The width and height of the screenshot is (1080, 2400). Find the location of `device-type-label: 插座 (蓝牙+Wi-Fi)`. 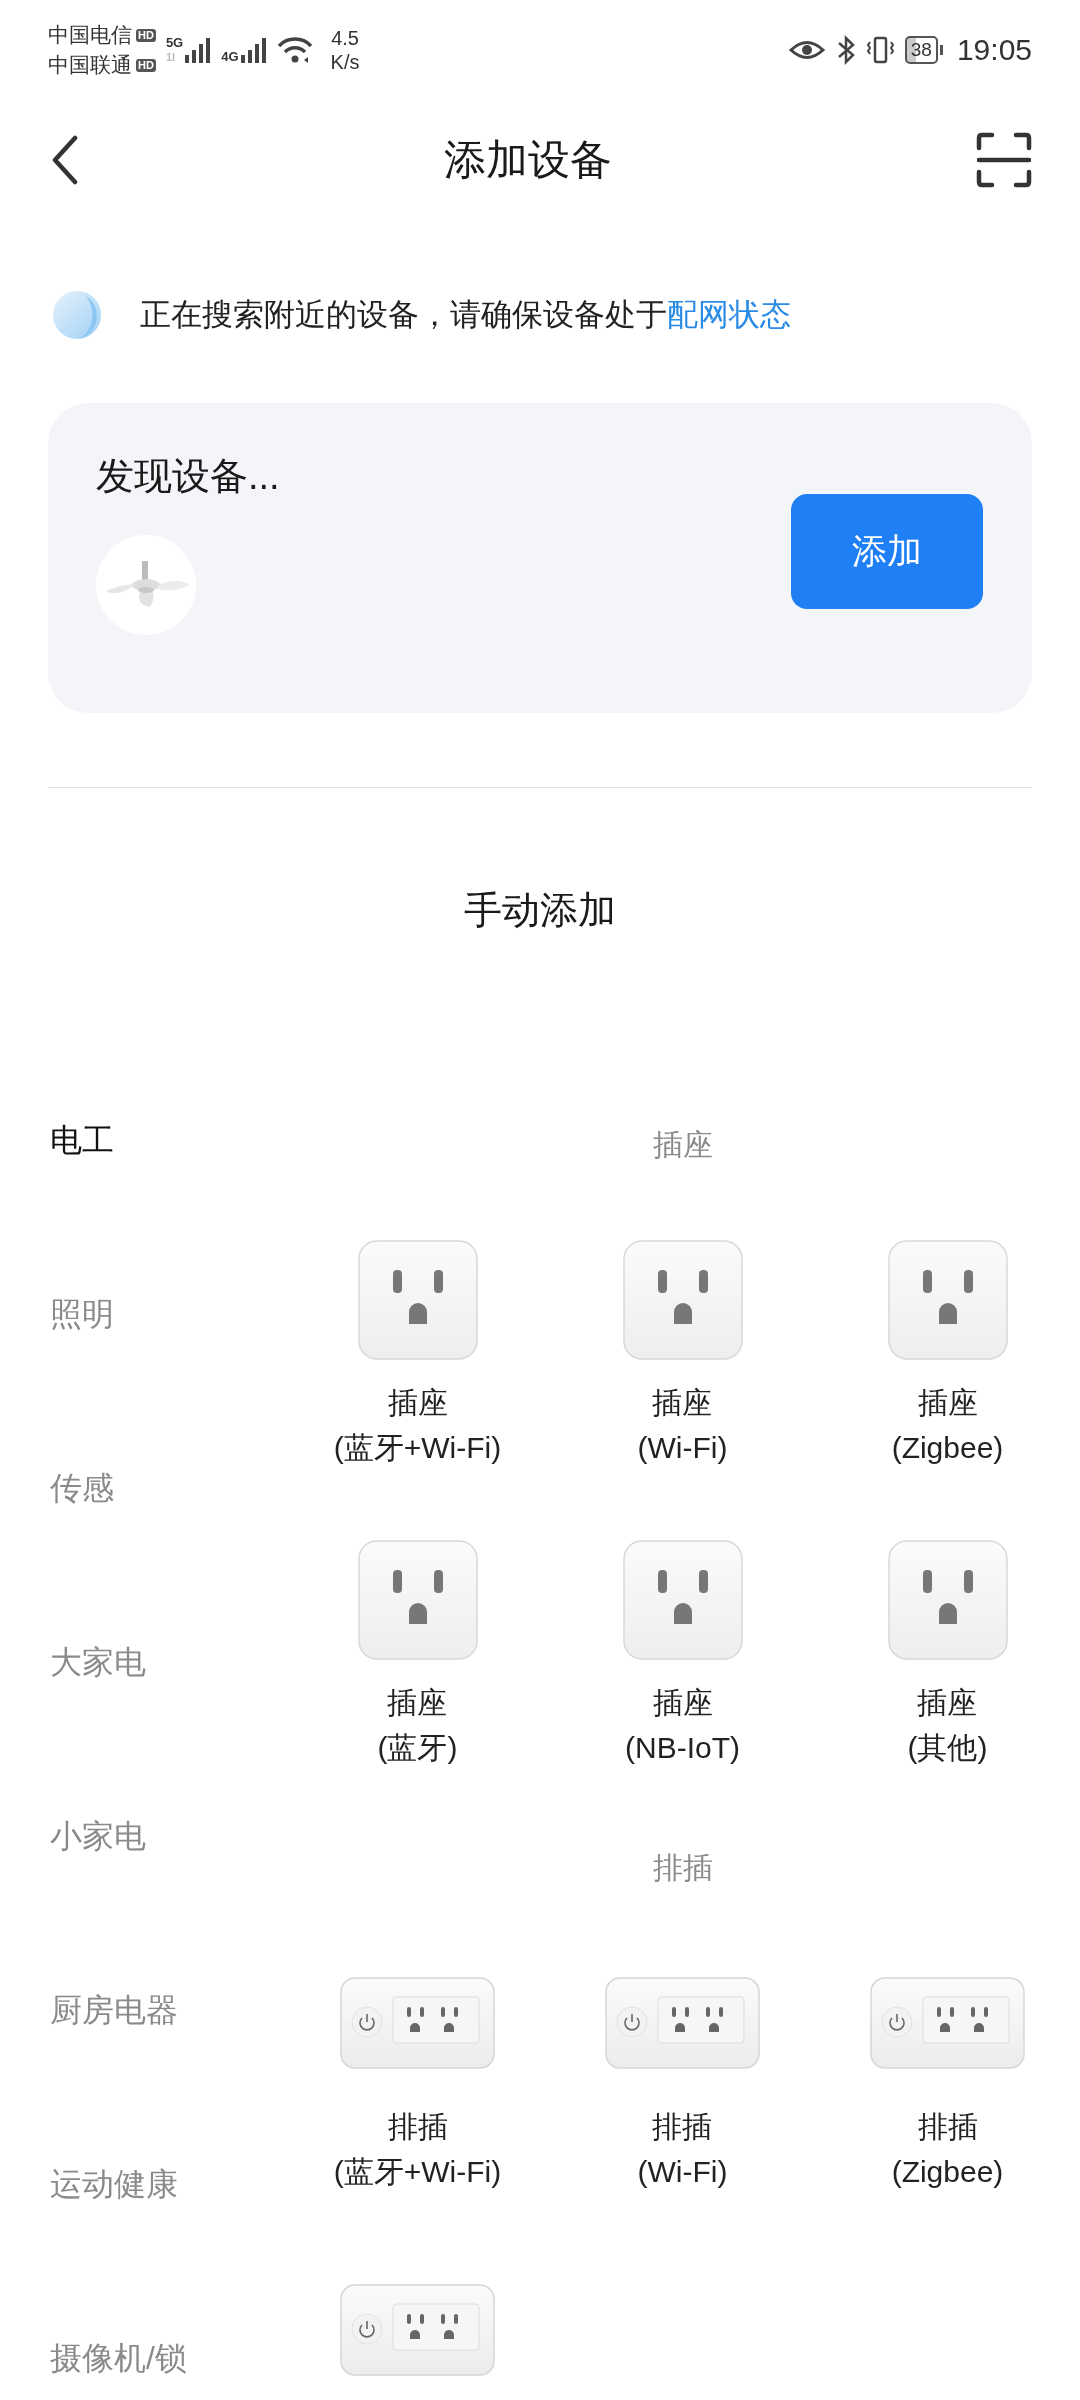

device-type-label: 插座 (蓝牙+Wi-Fi) is located at coordinates (417, 1425).